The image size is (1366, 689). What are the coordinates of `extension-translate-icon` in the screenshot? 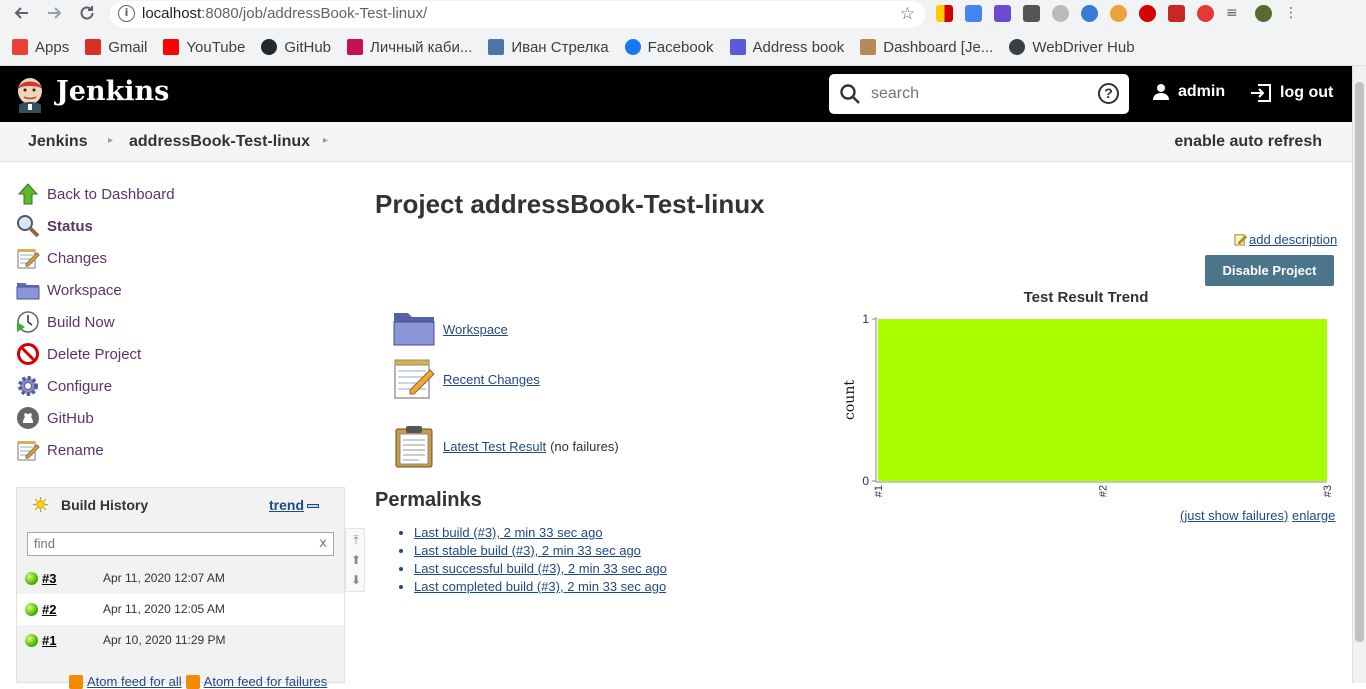 It's located at (973, 13).